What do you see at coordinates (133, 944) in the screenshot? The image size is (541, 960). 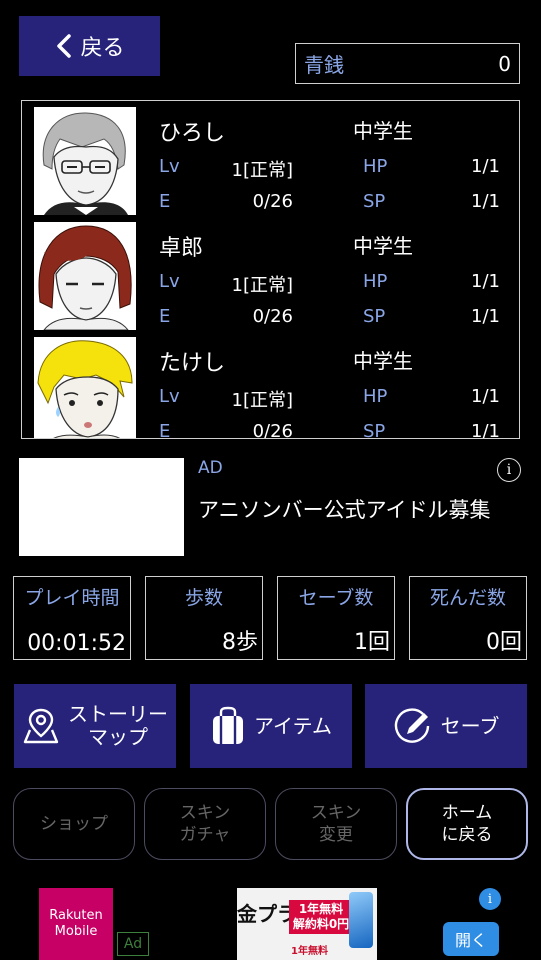 I see `ad-mark: Ad` at bounding box center [133, 944].